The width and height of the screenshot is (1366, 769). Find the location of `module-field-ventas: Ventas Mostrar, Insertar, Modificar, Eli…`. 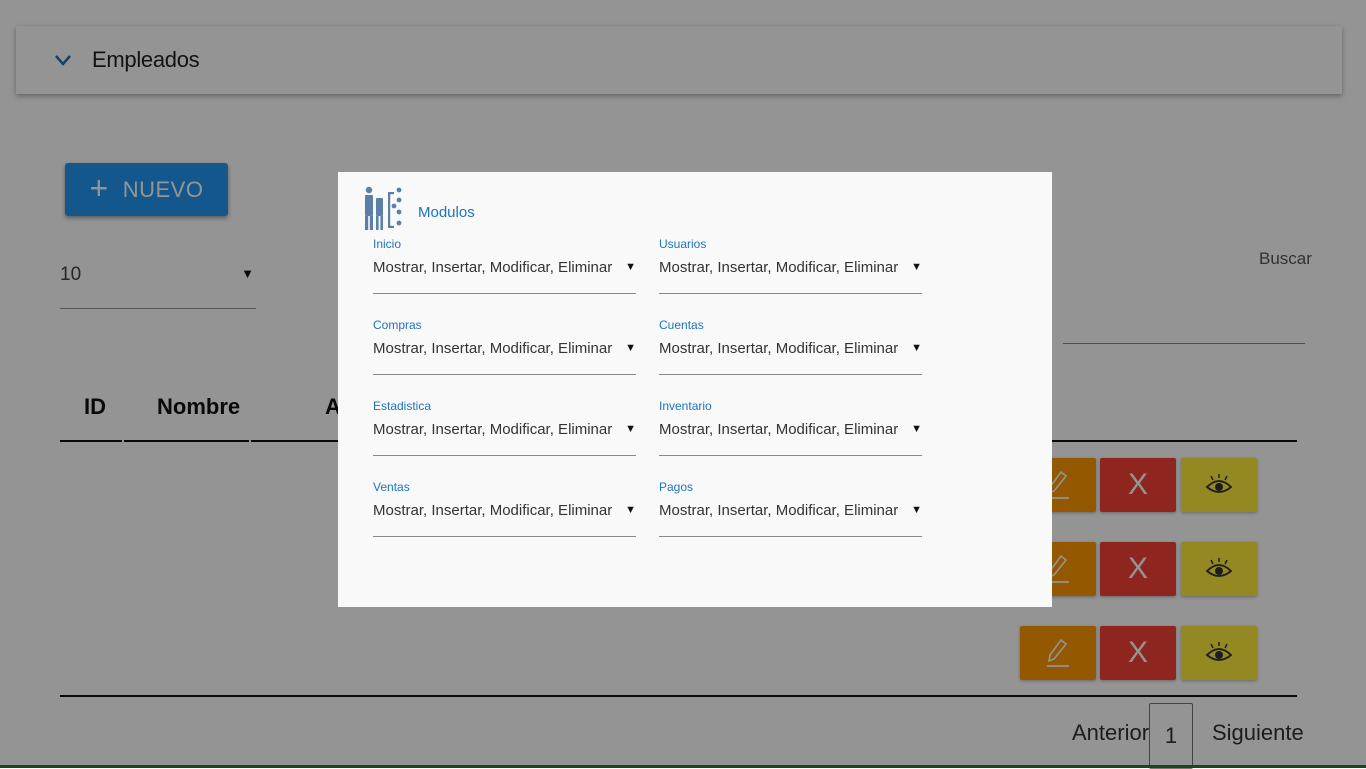

module-field-ventas: Ventas Mostrar, Insertar, Modificar, Eli… is located at coordinates (504, 513).